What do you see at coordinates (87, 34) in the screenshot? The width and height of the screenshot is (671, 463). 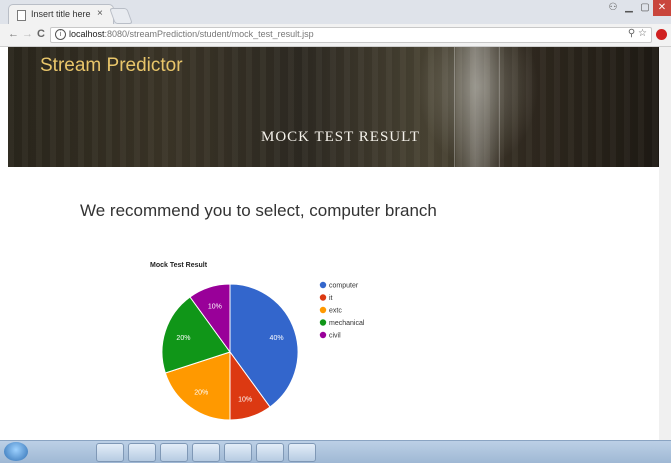 I see `url-host: localhost` at bounding box center [87, 34].